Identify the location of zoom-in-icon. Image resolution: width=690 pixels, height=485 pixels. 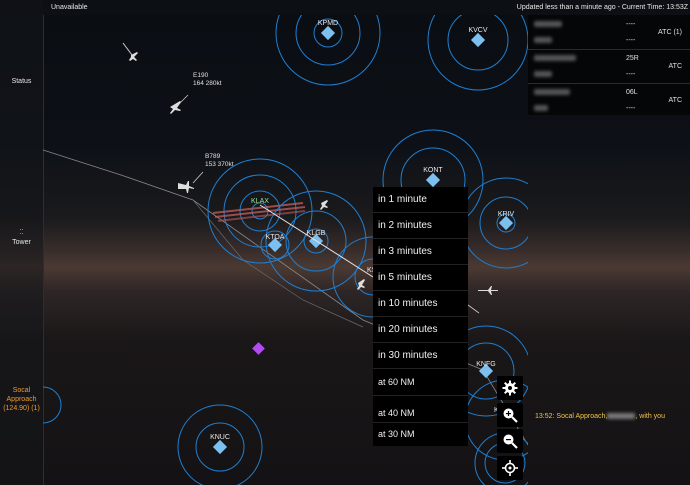
(510, 415).